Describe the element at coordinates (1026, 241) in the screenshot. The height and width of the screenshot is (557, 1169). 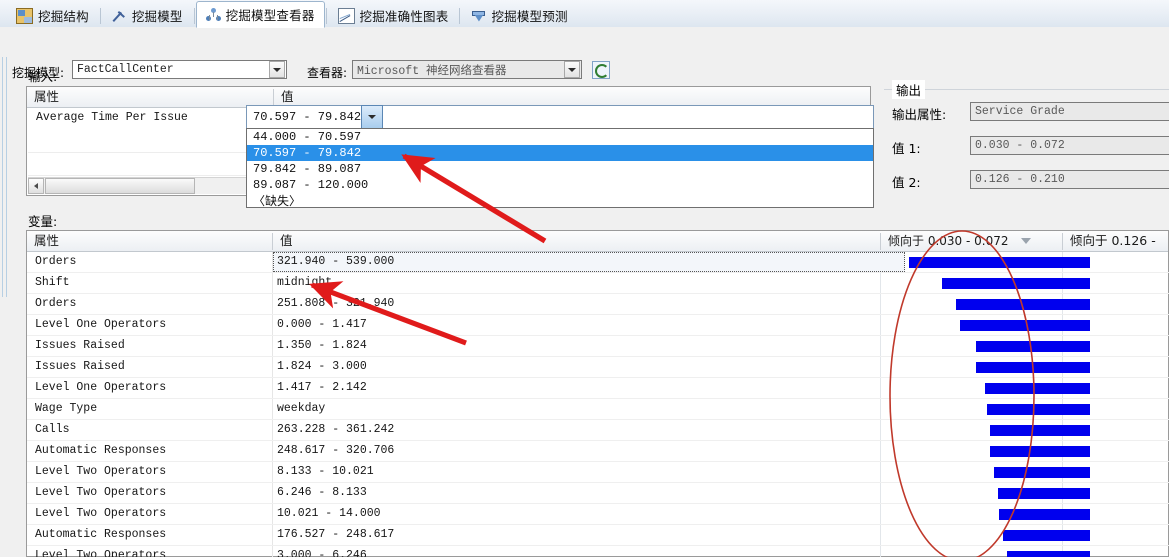
I see `sort-descending-icon` at that location.